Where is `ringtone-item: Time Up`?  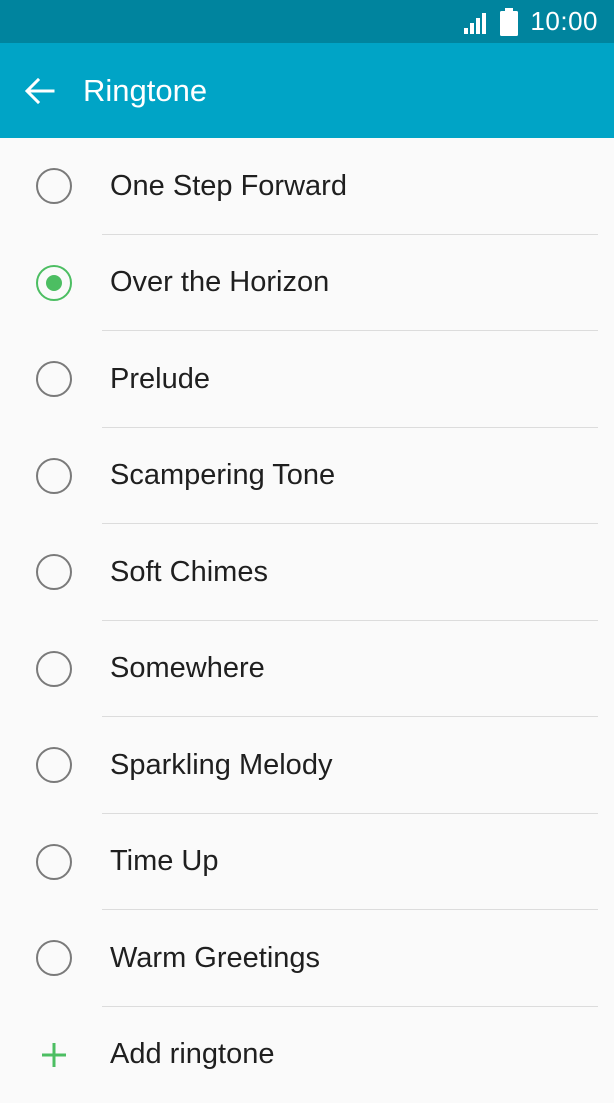 ringtone-item: Time Up is located at coordinates (307, 862).